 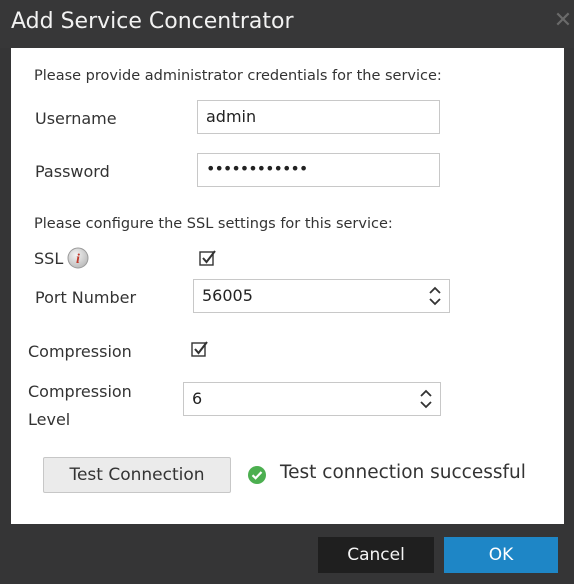 I want to click on compression-checkbox, so click(x=200, y=349).